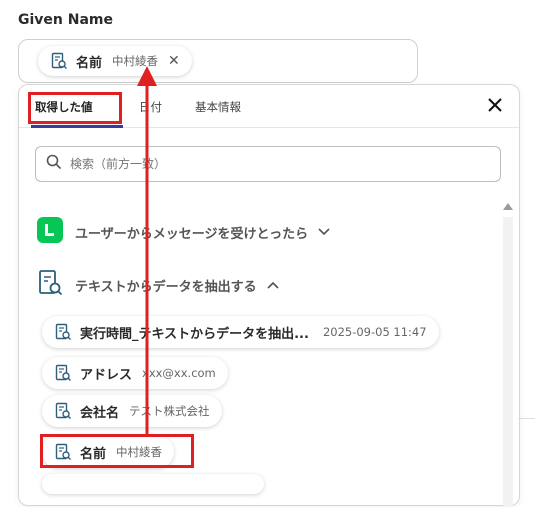 This screenshot has height=507, width=535. I want to click on close-icon, so click(495, 105).